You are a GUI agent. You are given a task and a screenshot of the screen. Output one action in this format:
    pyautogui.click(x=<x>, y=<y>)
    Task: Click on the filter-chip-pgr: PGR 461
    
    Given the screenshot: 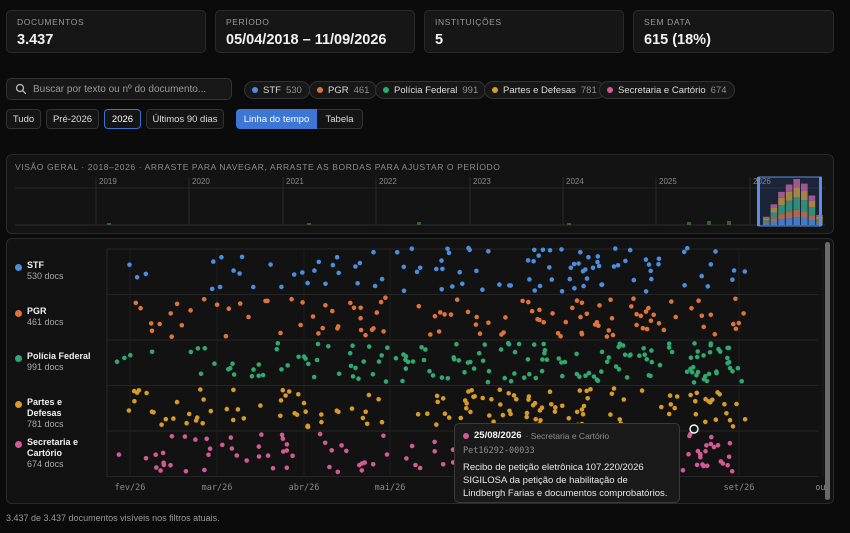 What is the action you would take?
    pyautogui.click(x=343, y=90)
    